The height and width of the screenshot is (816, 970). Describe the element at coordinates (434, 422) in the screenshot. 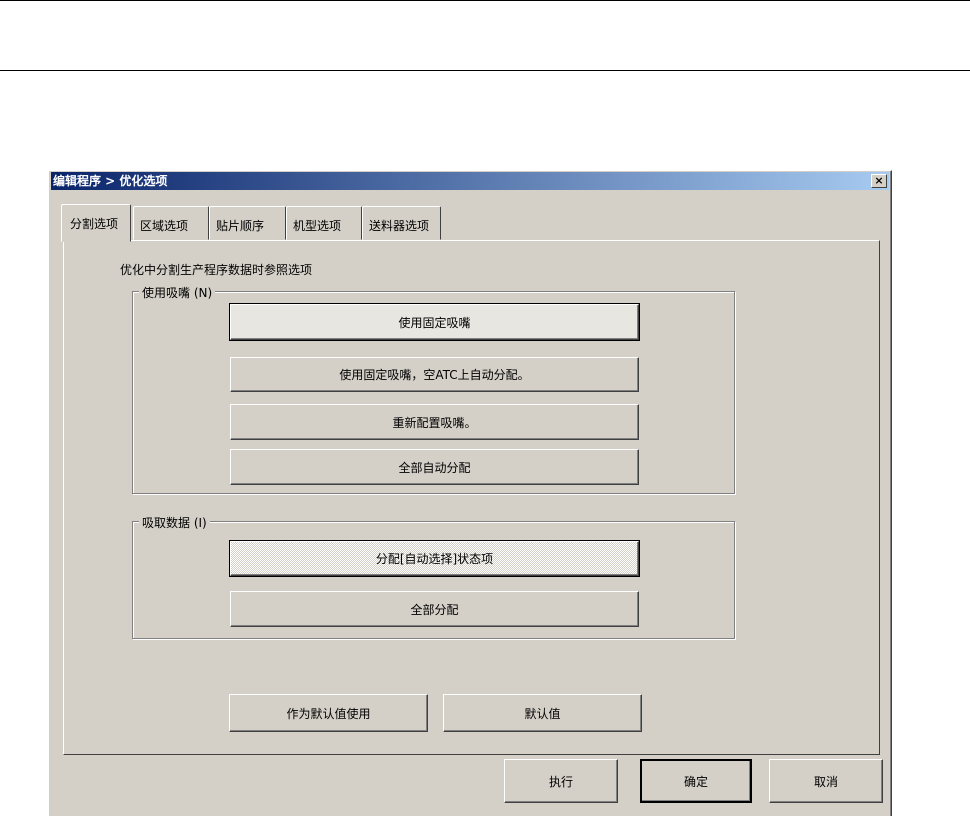

I see `reconfigure-nozzle-button: 重新配置吸嘴。` at that location.